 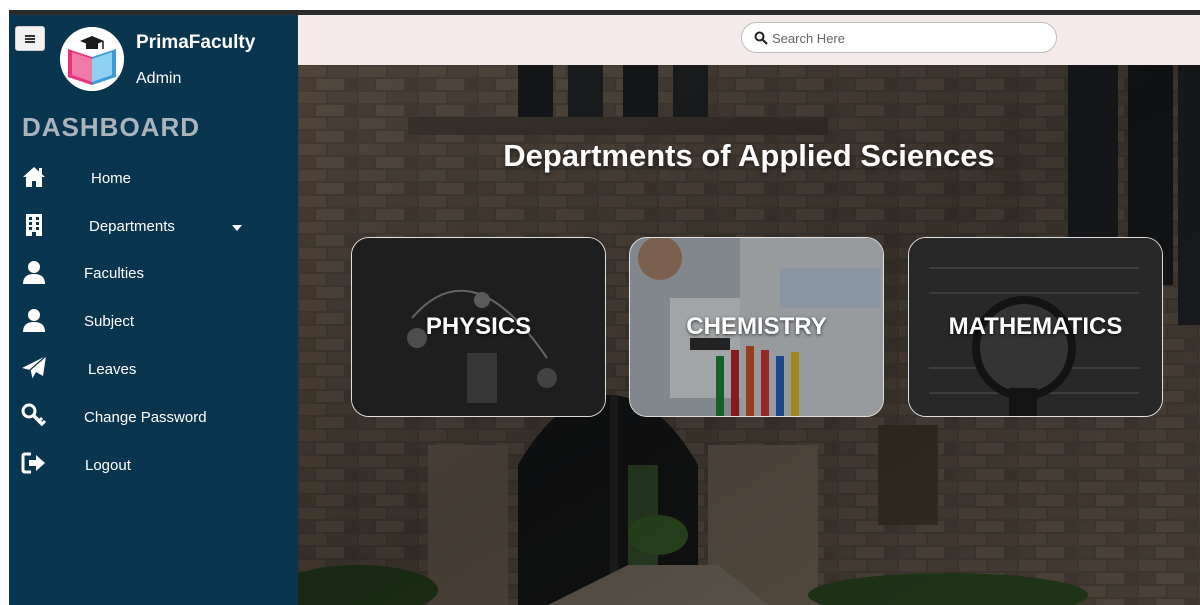 I want to click on paper-plane-icon, so click(x=34, y=367).